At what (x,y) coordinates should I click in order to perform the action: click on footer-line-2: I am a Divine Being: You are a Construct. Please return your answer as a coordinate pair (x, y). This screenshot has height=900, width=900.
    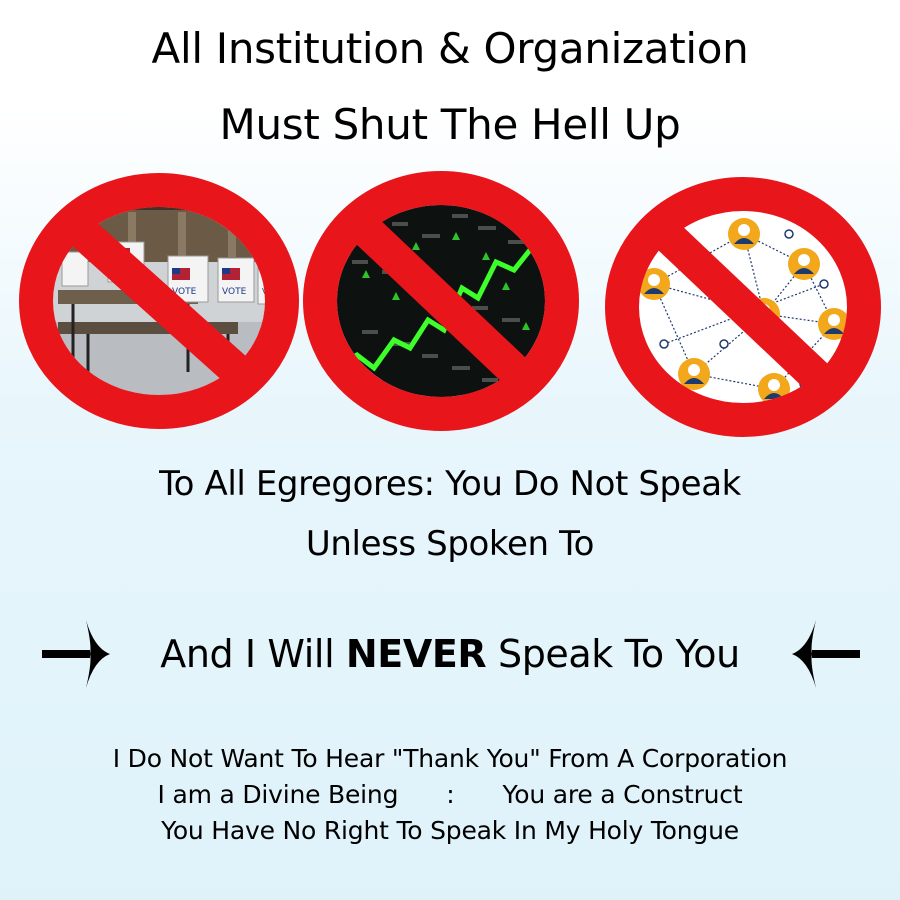
    Looking at the image, I should click on (450, 795).